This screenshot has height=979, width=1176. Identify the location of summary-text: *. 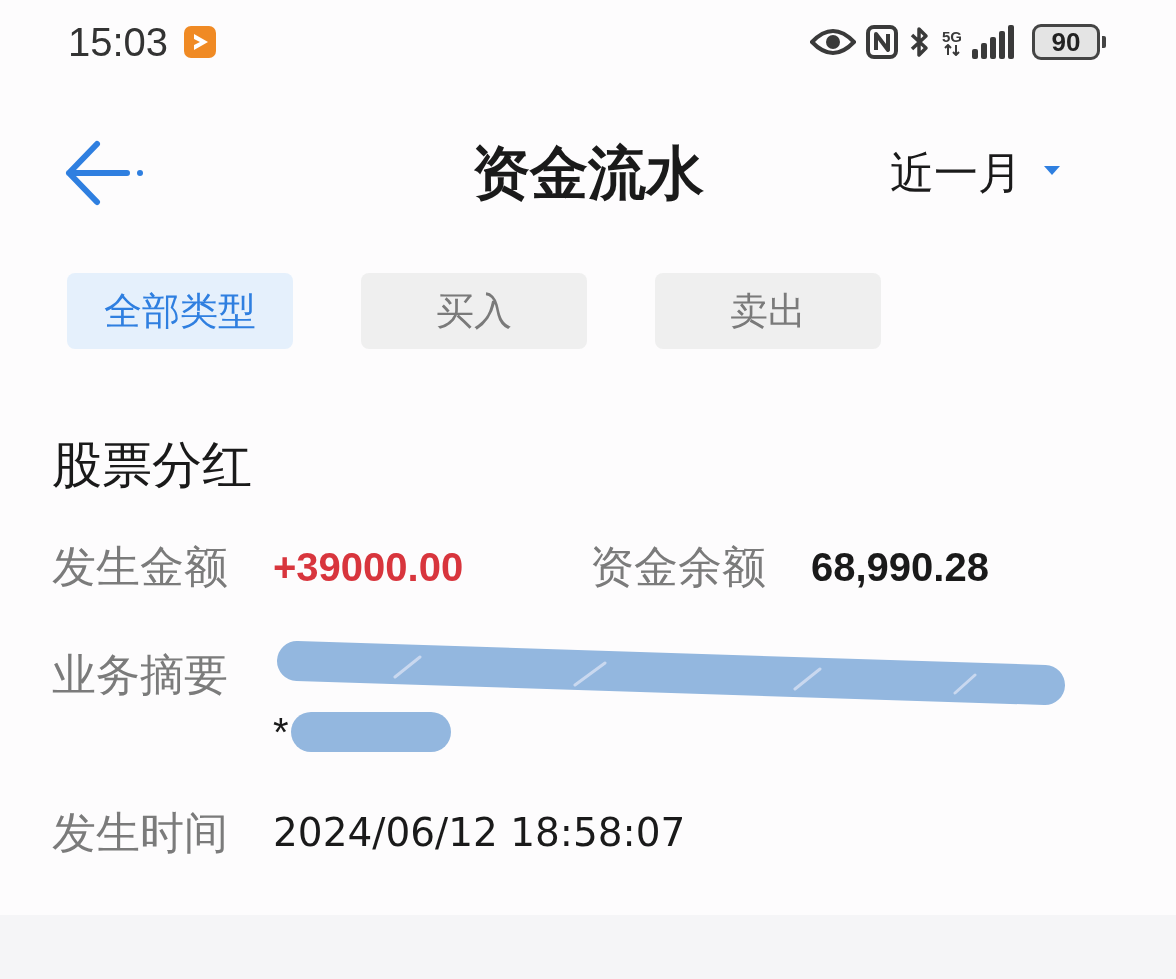
(281, 732).